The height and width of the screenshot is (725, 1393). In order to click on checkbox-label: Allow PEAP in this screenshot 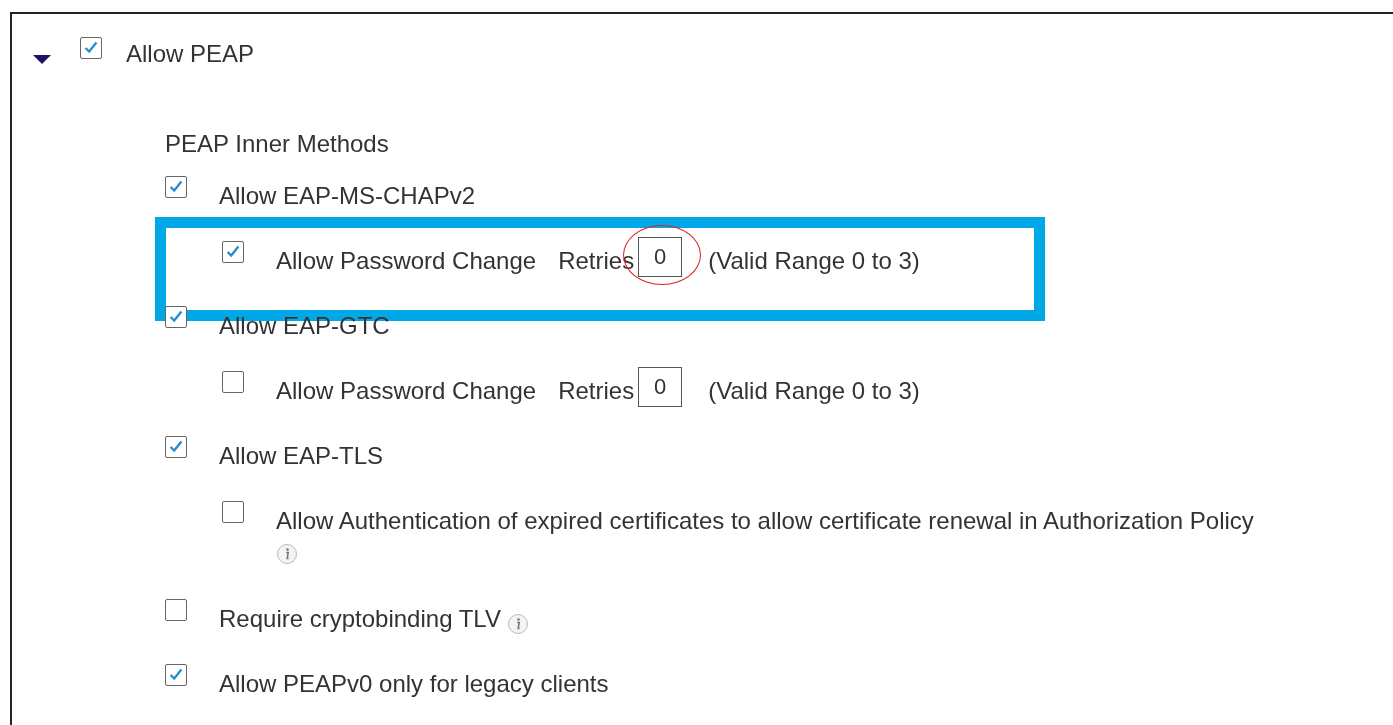, I will do `click(190, 54)`.